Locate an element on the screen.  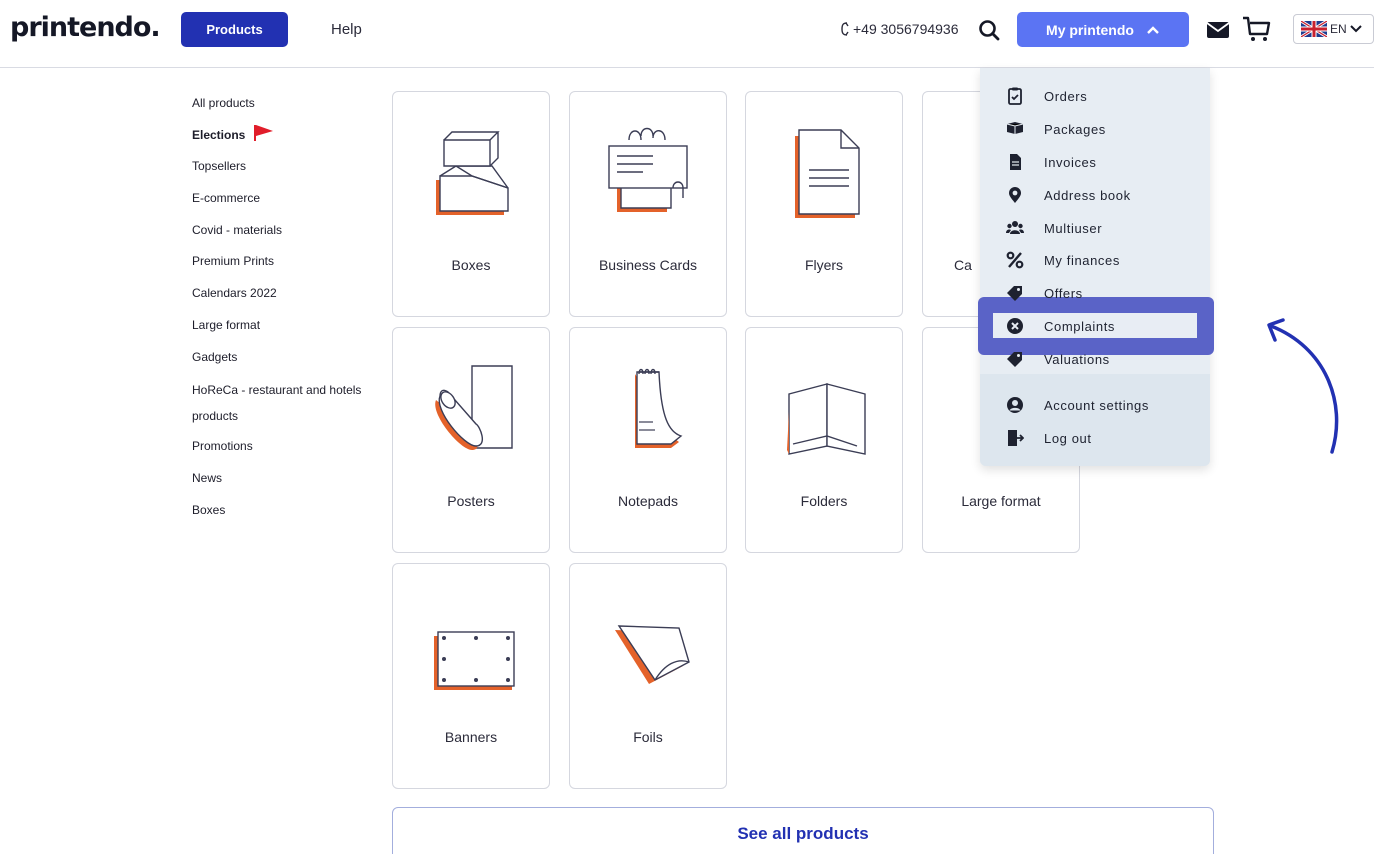
menu-item-offers: Offers is located at coordinates (1095, 293).